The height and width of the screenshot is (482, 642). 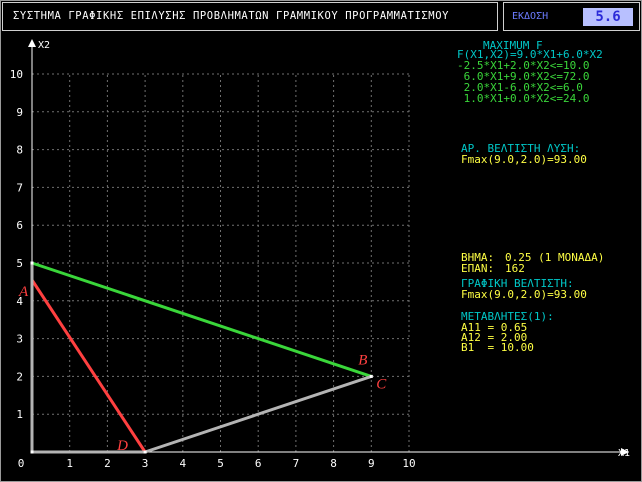 What do you see at coordinates (524, 159) in the screenshot?
I see `solution-value: Fmax(9.0,2.0)=93.00` at bounding box center [524, 159].